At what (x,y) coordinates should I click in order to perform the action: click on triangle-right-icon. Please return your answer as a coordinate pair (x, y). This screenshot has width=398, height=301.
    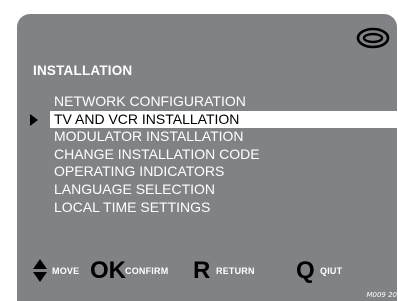
    Looking at the image, I should click on (34, 119).